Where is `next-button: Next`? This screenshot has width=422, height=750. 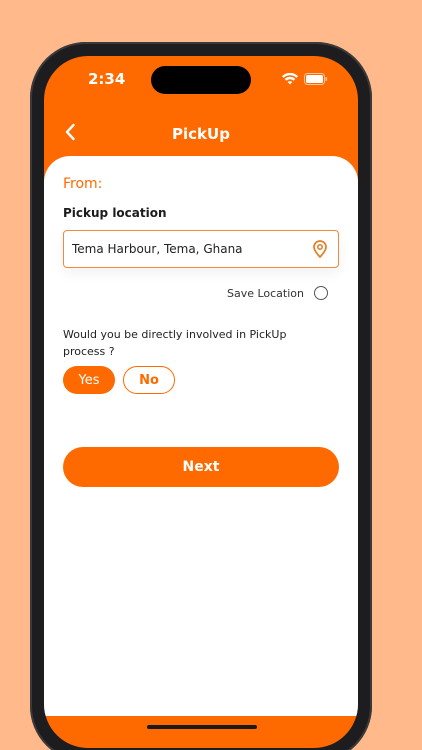 next-button: Next is located at coordinates (201, 467).